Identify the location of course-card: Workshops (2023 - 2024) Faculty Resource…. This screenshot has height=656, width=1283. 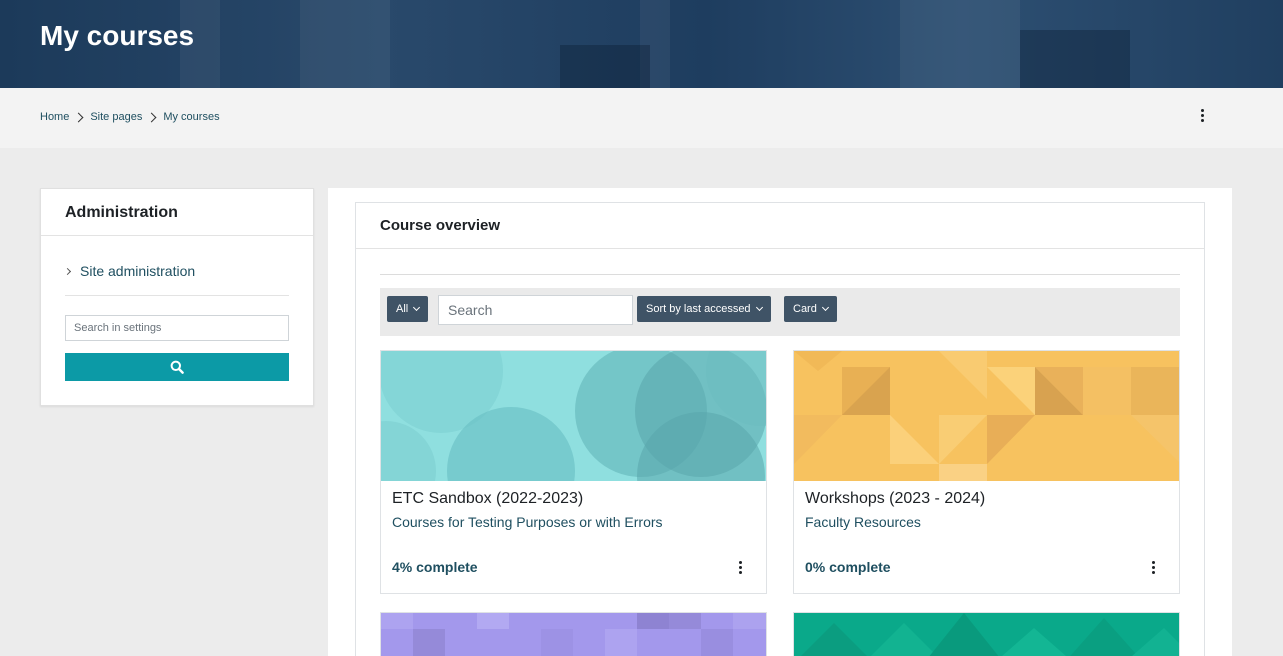
(986, 472).